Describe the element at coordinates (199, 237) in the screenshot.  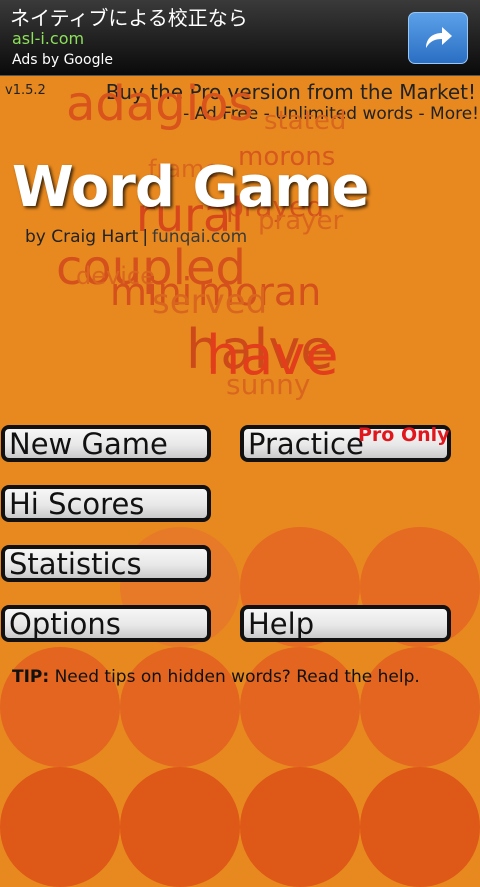
I see `site-link: funqai.com` at that location.